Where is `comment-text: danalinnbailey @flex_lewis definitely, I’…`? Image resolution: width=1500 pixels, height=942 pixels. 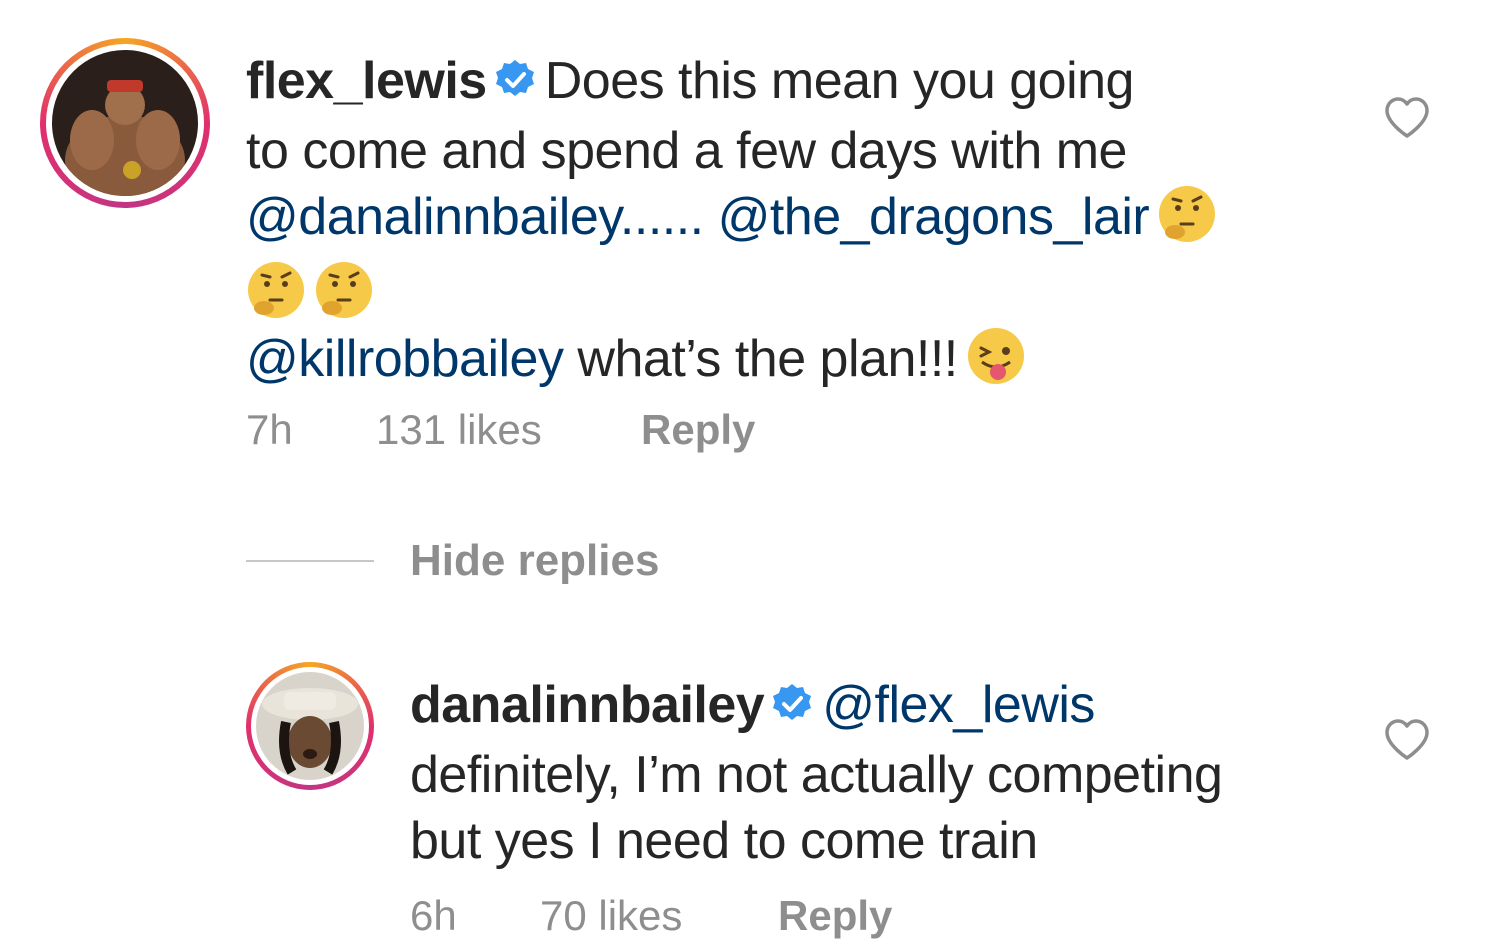
comment-text: danalinnbailey @flex_lewis definitely, I’… is located at coordinates (890, 773).